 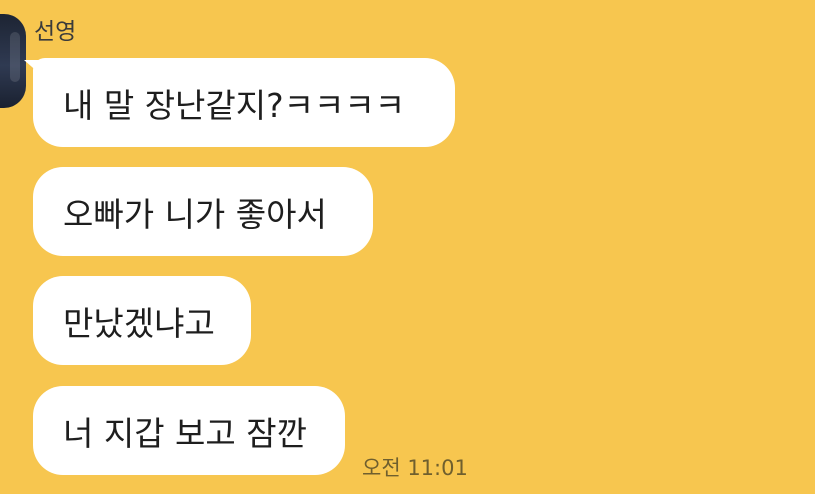 I want to click on message-text: 만났겠냐고, so click(x=139, y=323).